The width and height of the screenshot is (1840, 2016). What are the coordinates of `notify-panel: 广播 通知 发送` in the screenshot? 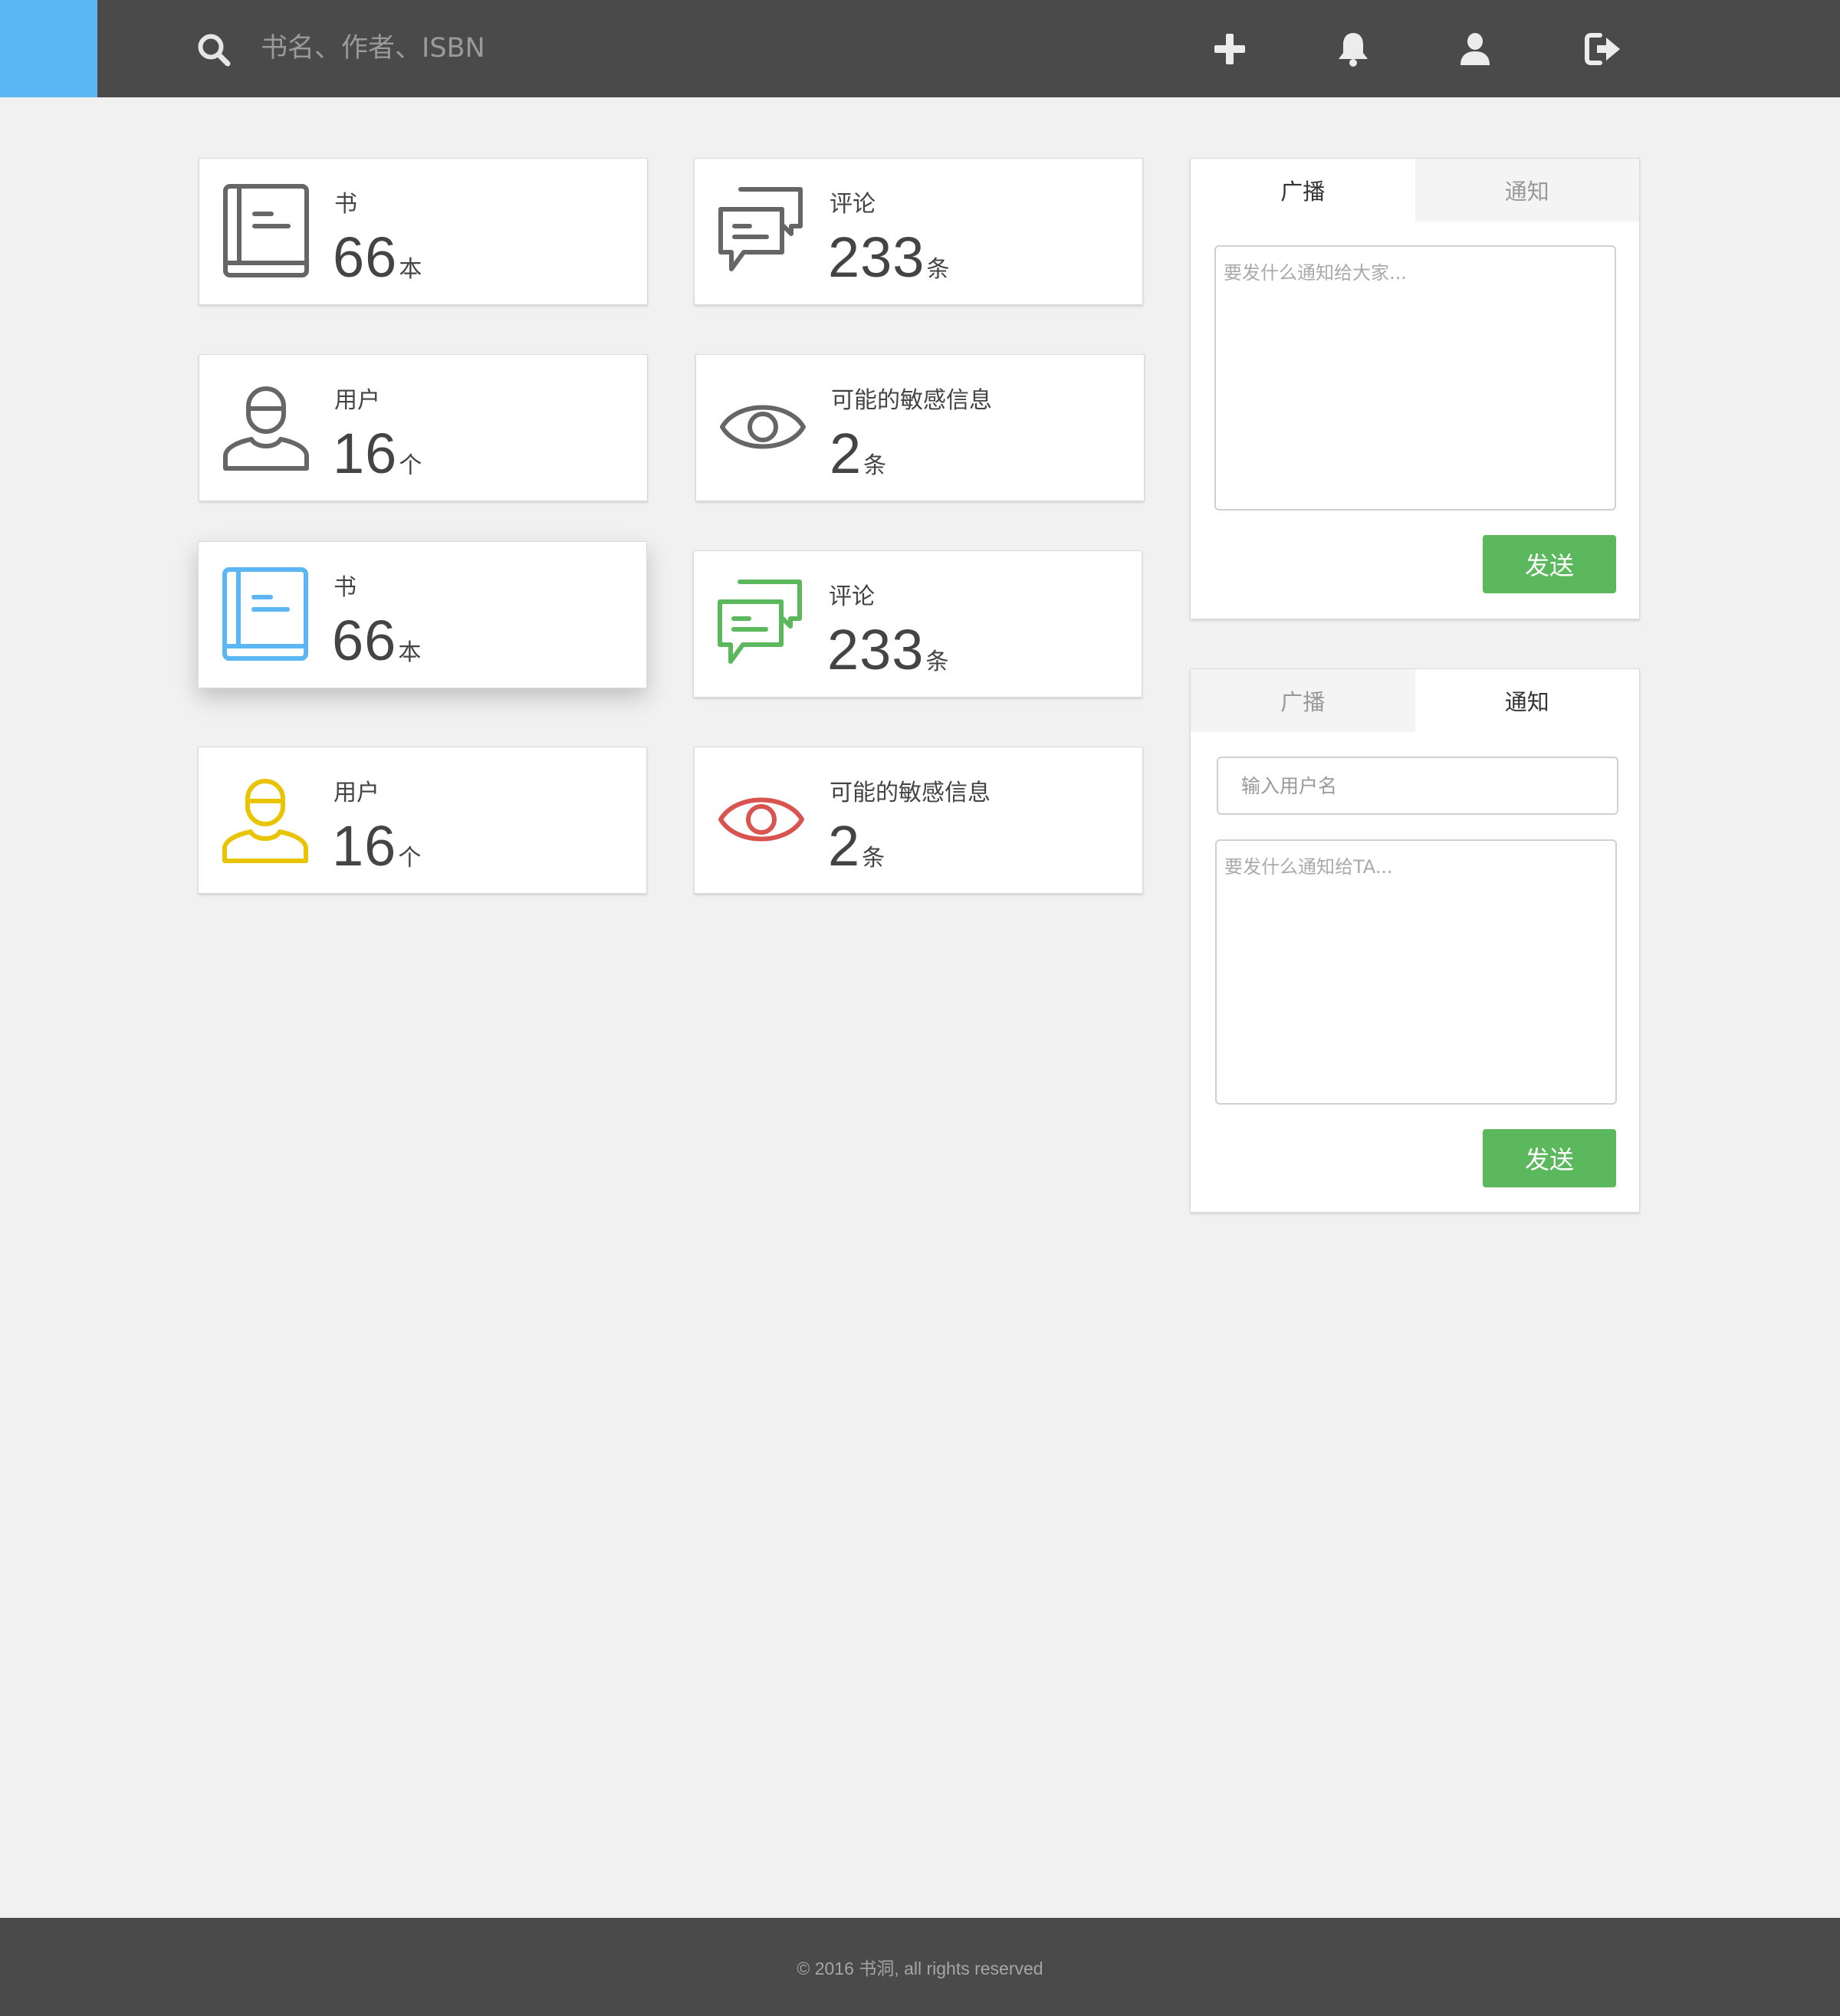 It's located at (1415, 940).